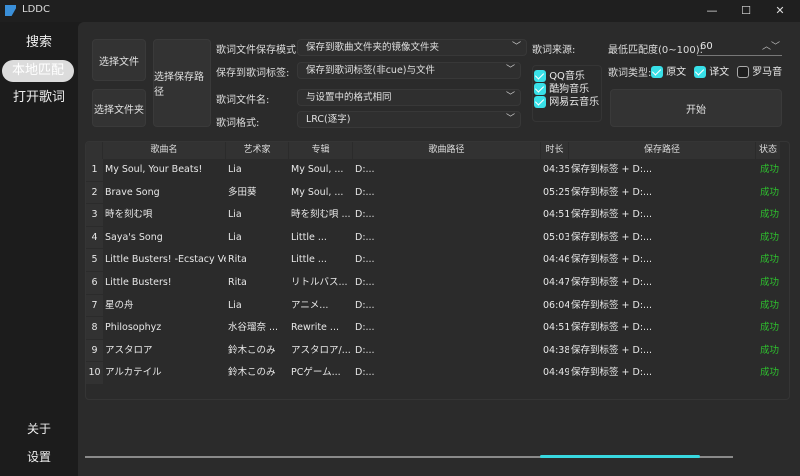  I want to click on column-header: 歌曲名, so click(164, 150).